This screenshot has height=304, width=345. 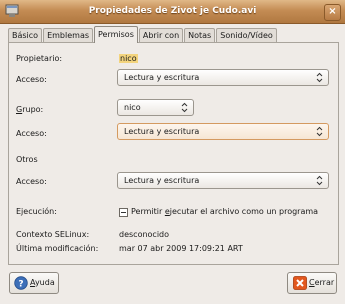 I want to click on tab-abrir-con: Abrir con, so click(x=161, y=35).